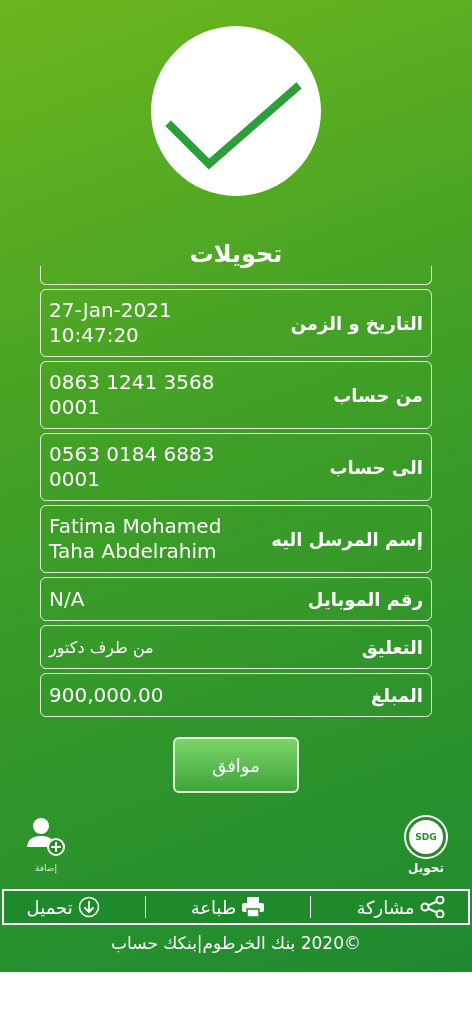 The image size is (472, 1024). What do you see at coordinates (132, 395) in the screenshot?
I see `detail-value: 0863 1241 3568 0001` at bounding box center [132, 395].